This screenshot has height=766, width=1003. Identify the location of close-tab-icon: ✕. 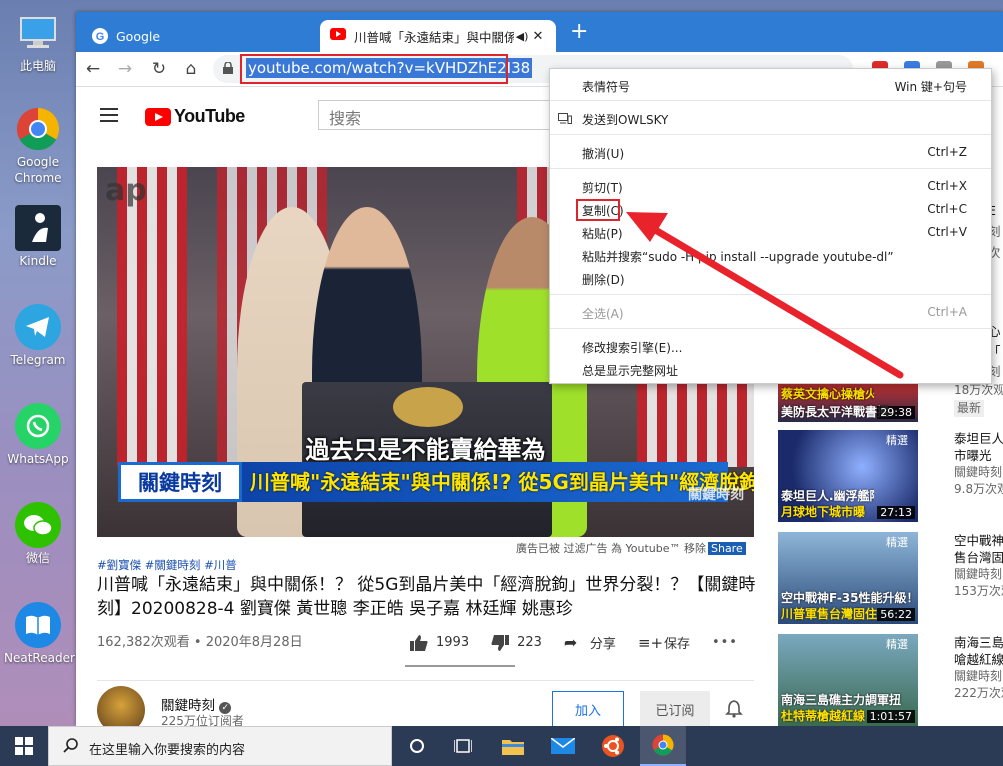
(538, 36).